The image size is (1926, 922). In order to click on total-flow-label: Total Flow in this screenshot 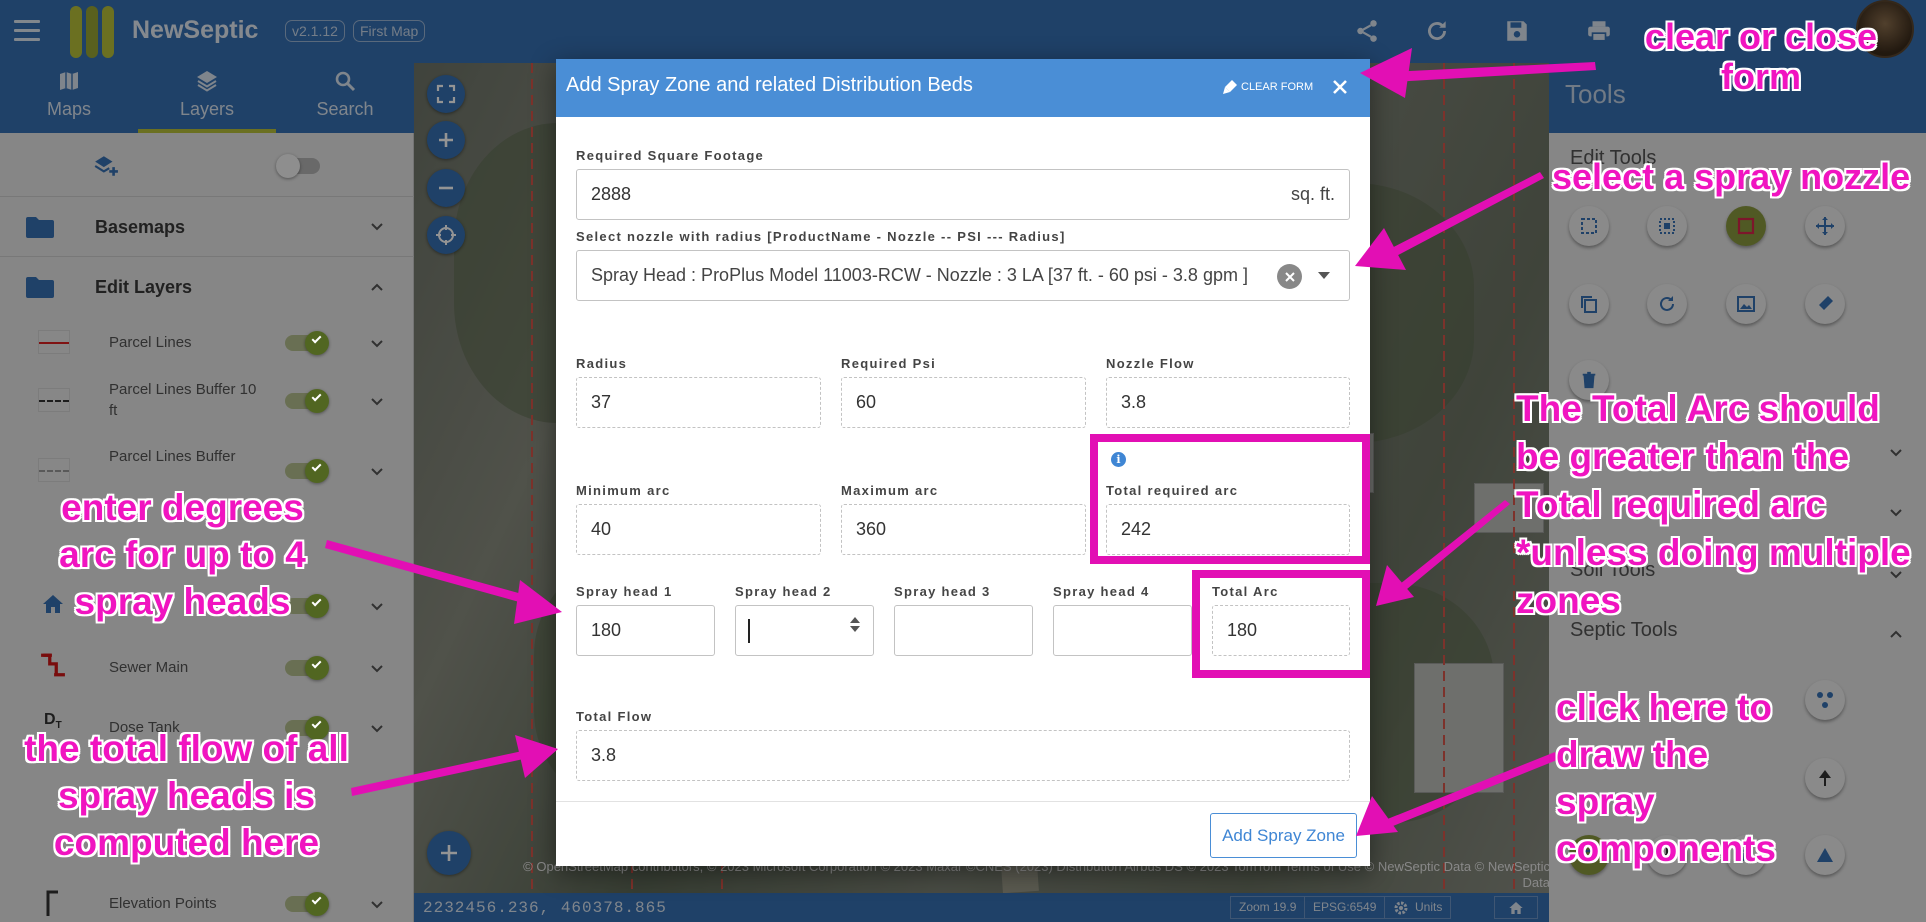, I will do `click(614, 716)`.